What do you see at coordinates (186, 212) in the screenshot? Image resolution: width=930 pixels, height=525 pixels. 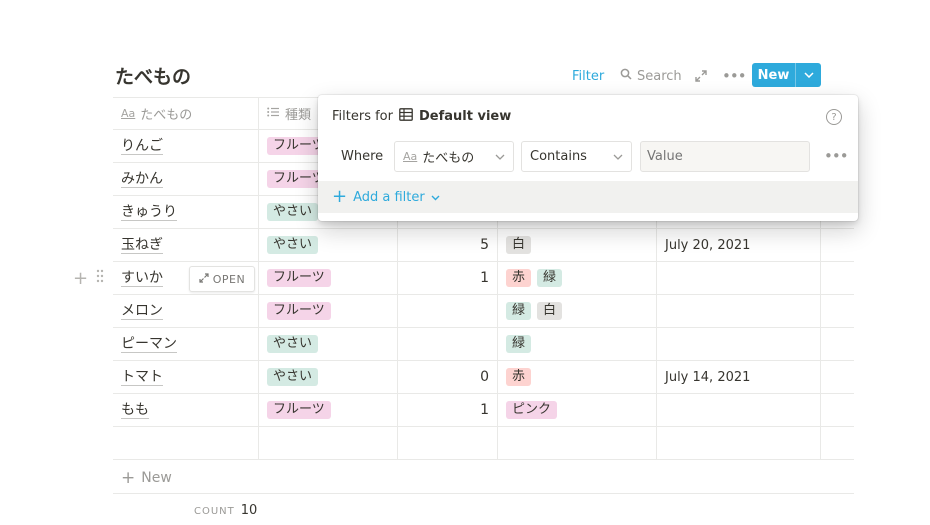 I see `cell-name: きゅうり` at bounding box center [186, 212].